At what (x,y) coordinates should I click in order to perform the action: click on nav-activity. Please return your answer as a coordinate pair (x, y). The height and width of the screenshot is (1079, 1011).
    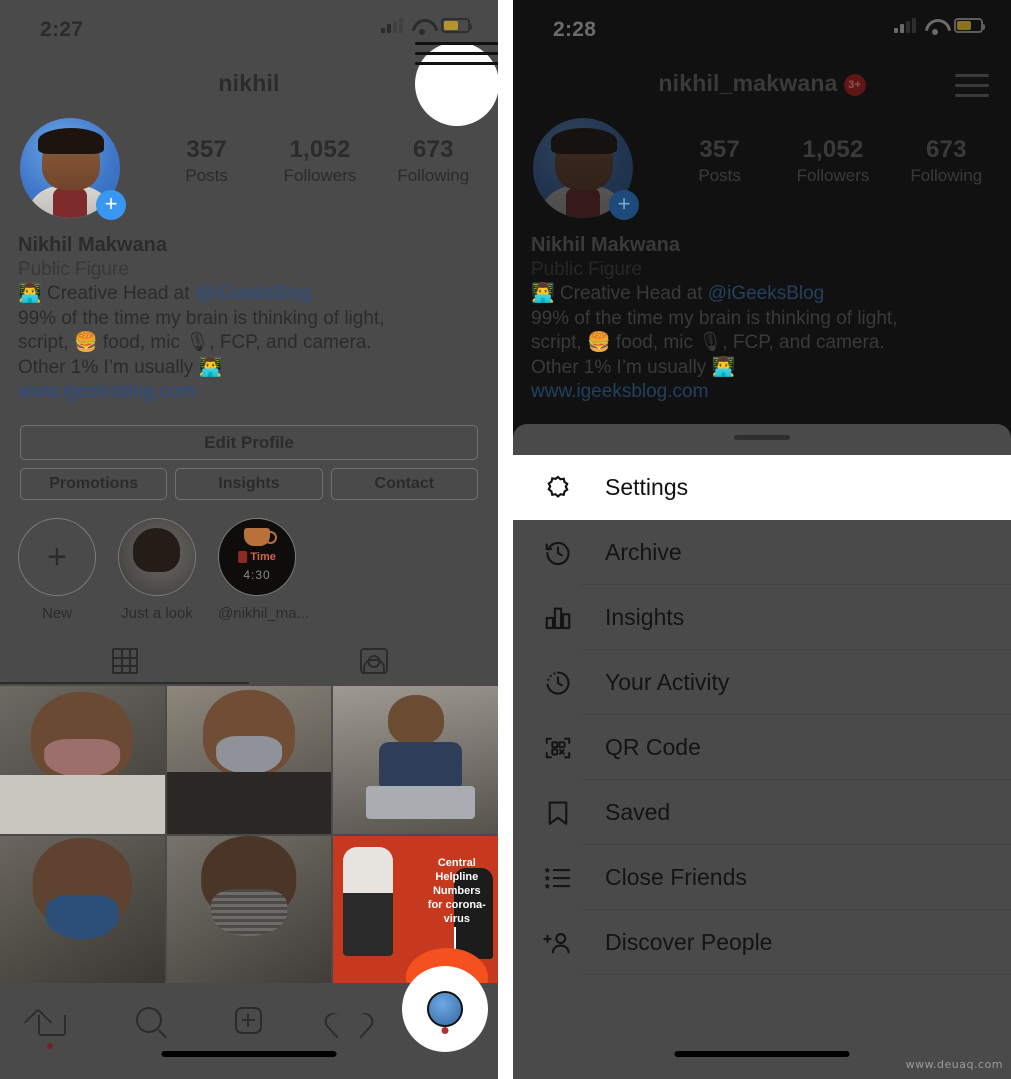
    Looking at the image, I should click on (349, 1020).